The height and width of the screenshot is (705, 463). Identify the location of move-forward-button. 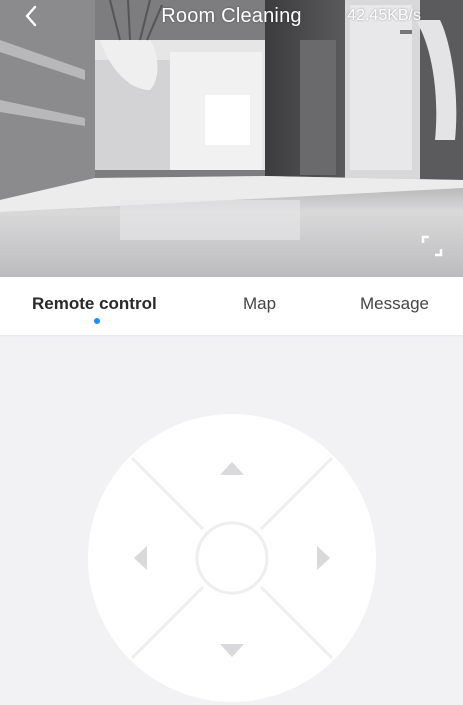
(232, 470).